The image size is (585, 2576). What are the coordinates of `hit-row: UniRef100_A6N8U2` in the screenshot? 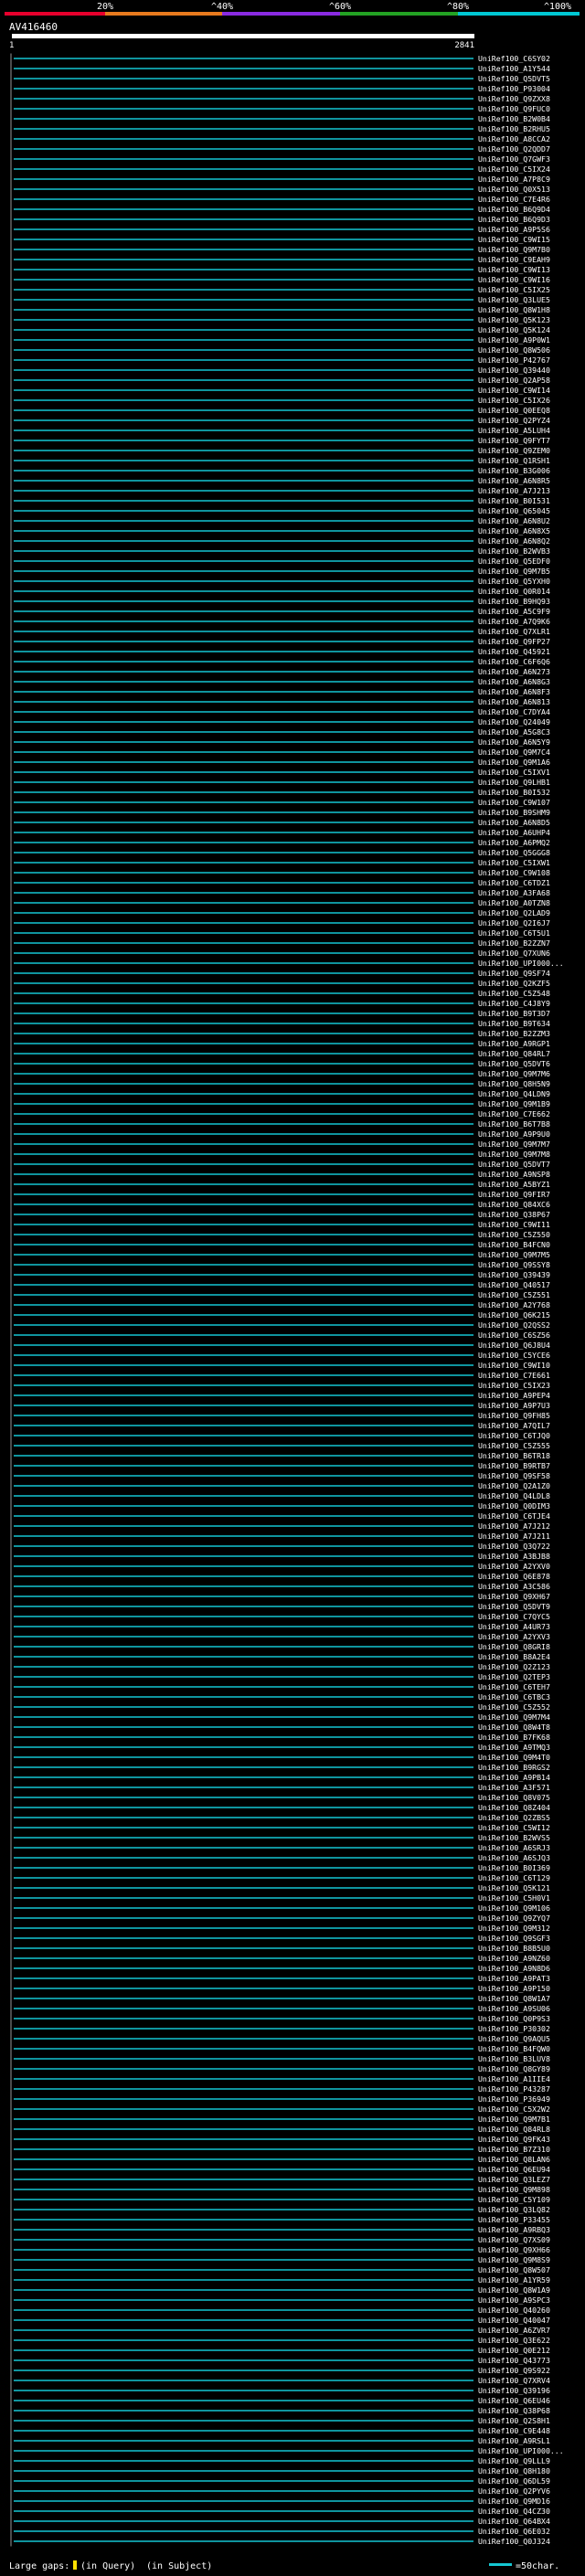 It's located at (280, 520).